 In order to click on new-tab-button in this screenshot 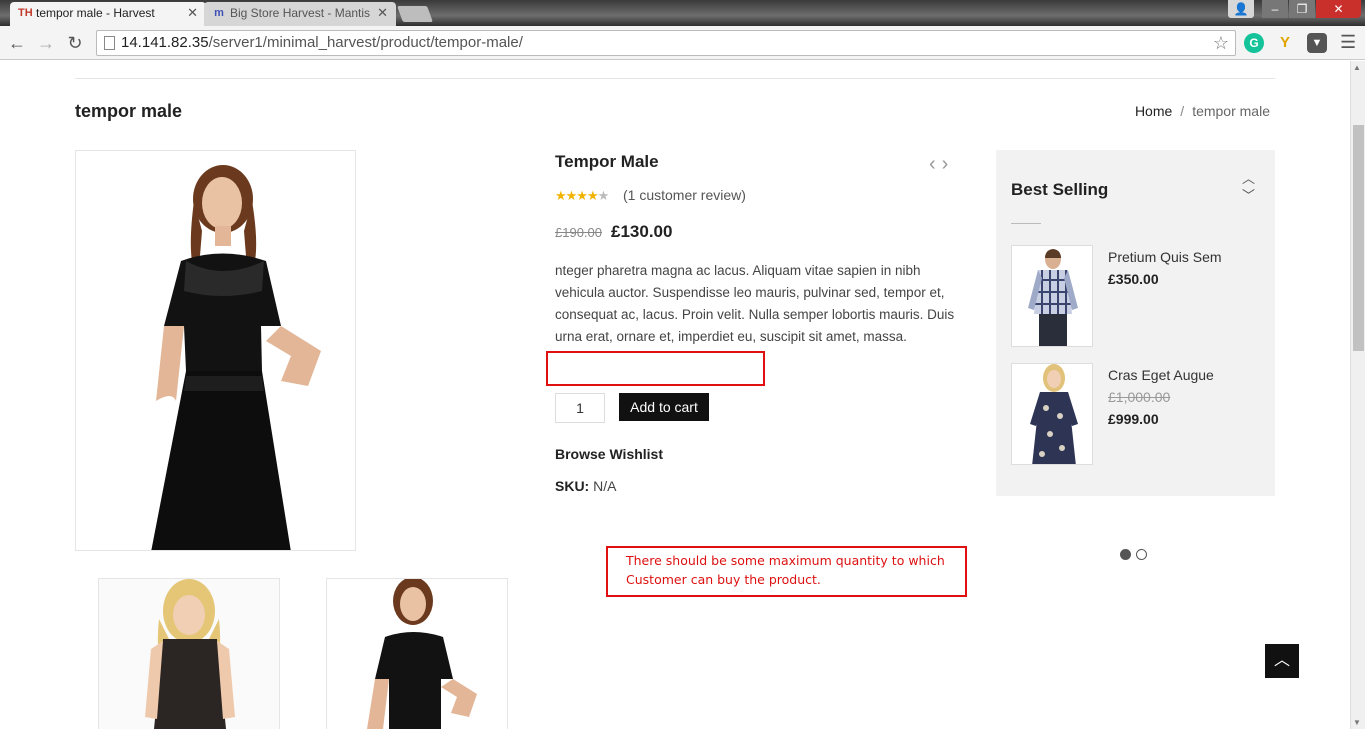, I will do `click(415, 14)`.